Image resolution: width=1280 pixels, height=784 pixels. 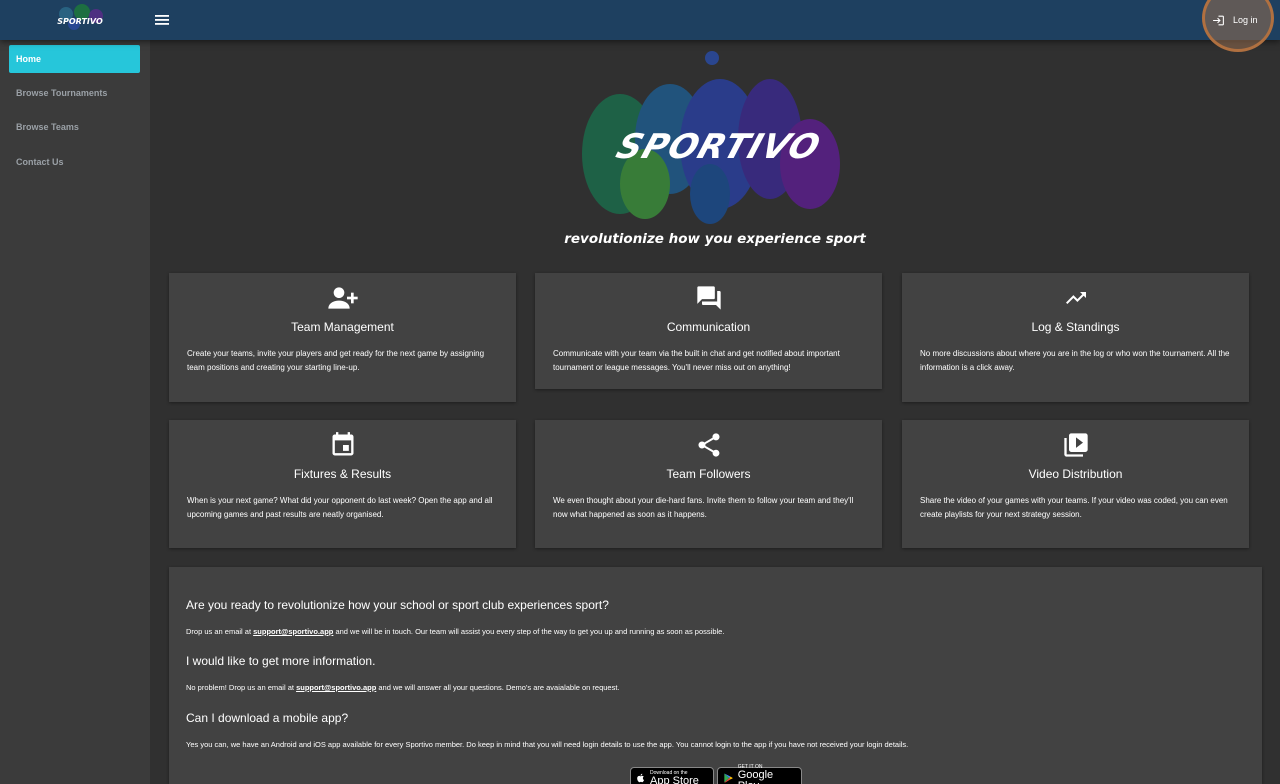 What do you see at coordinates (1075, 474) in the screenshot?
I see `feature-title: Video Distribution` at bounding box center [1075, 474].